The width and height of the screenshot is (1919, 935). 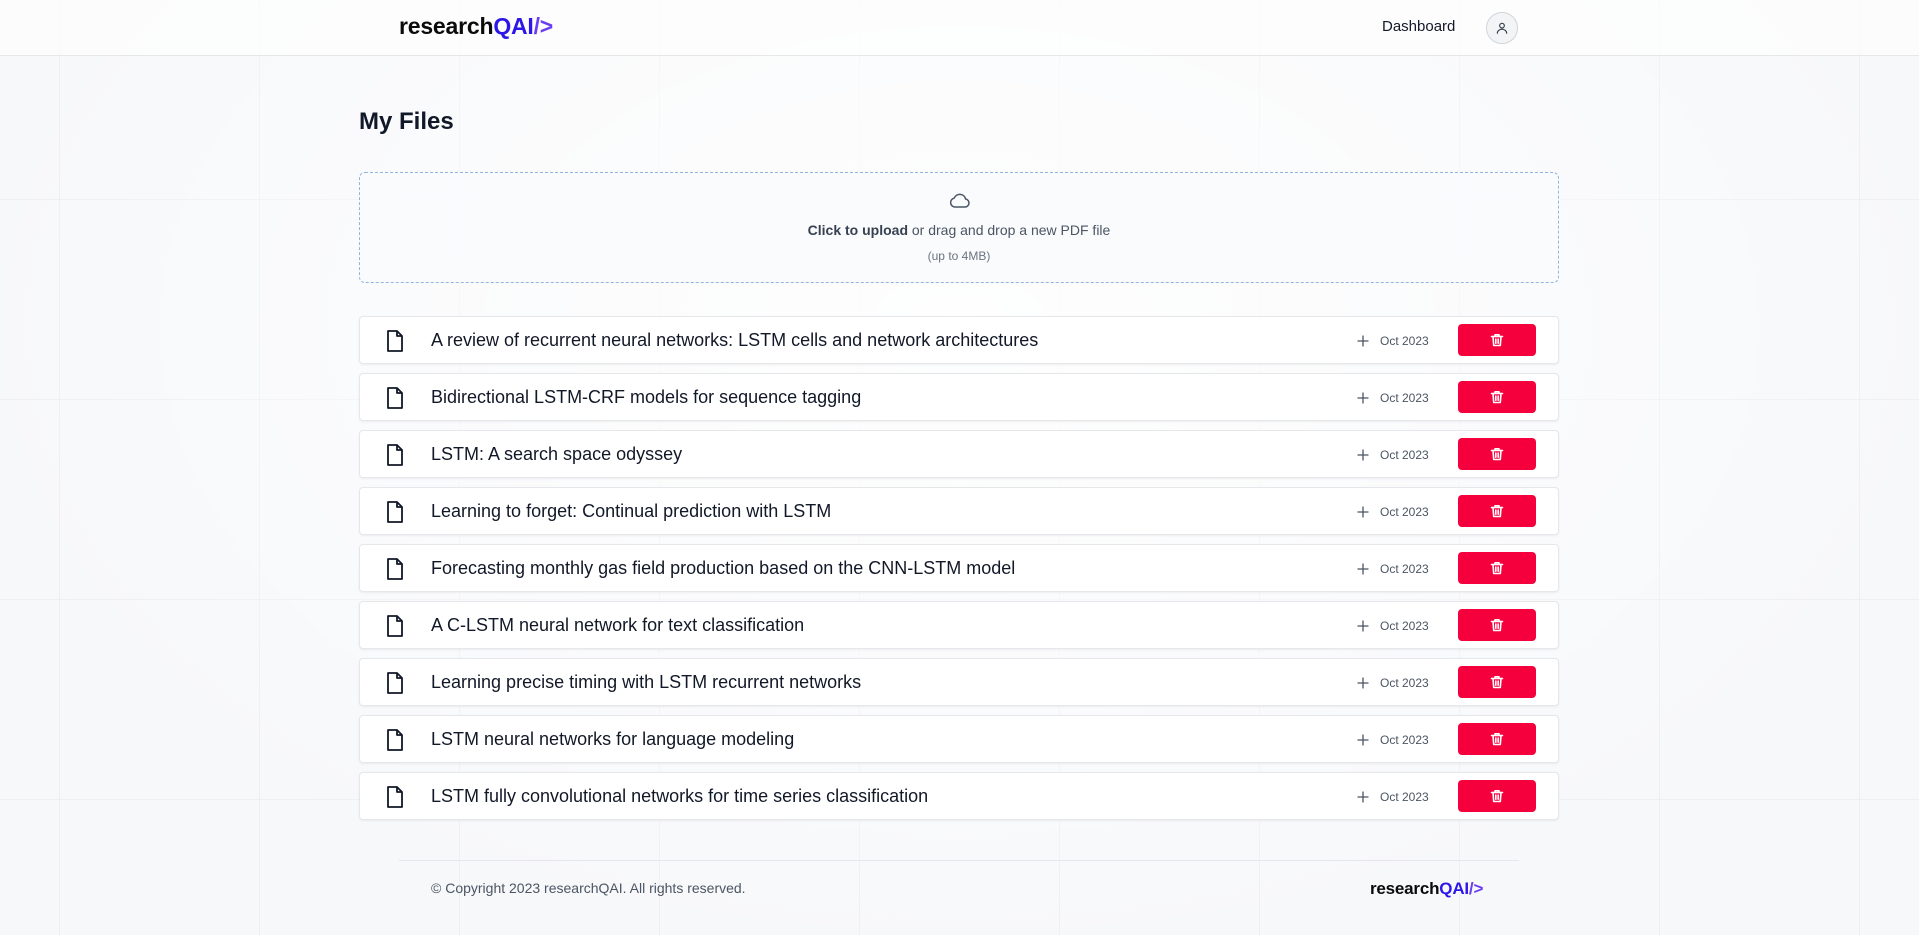 I want to click on upload-size-limit: (up to 4MB), so click(x=959, y=256).